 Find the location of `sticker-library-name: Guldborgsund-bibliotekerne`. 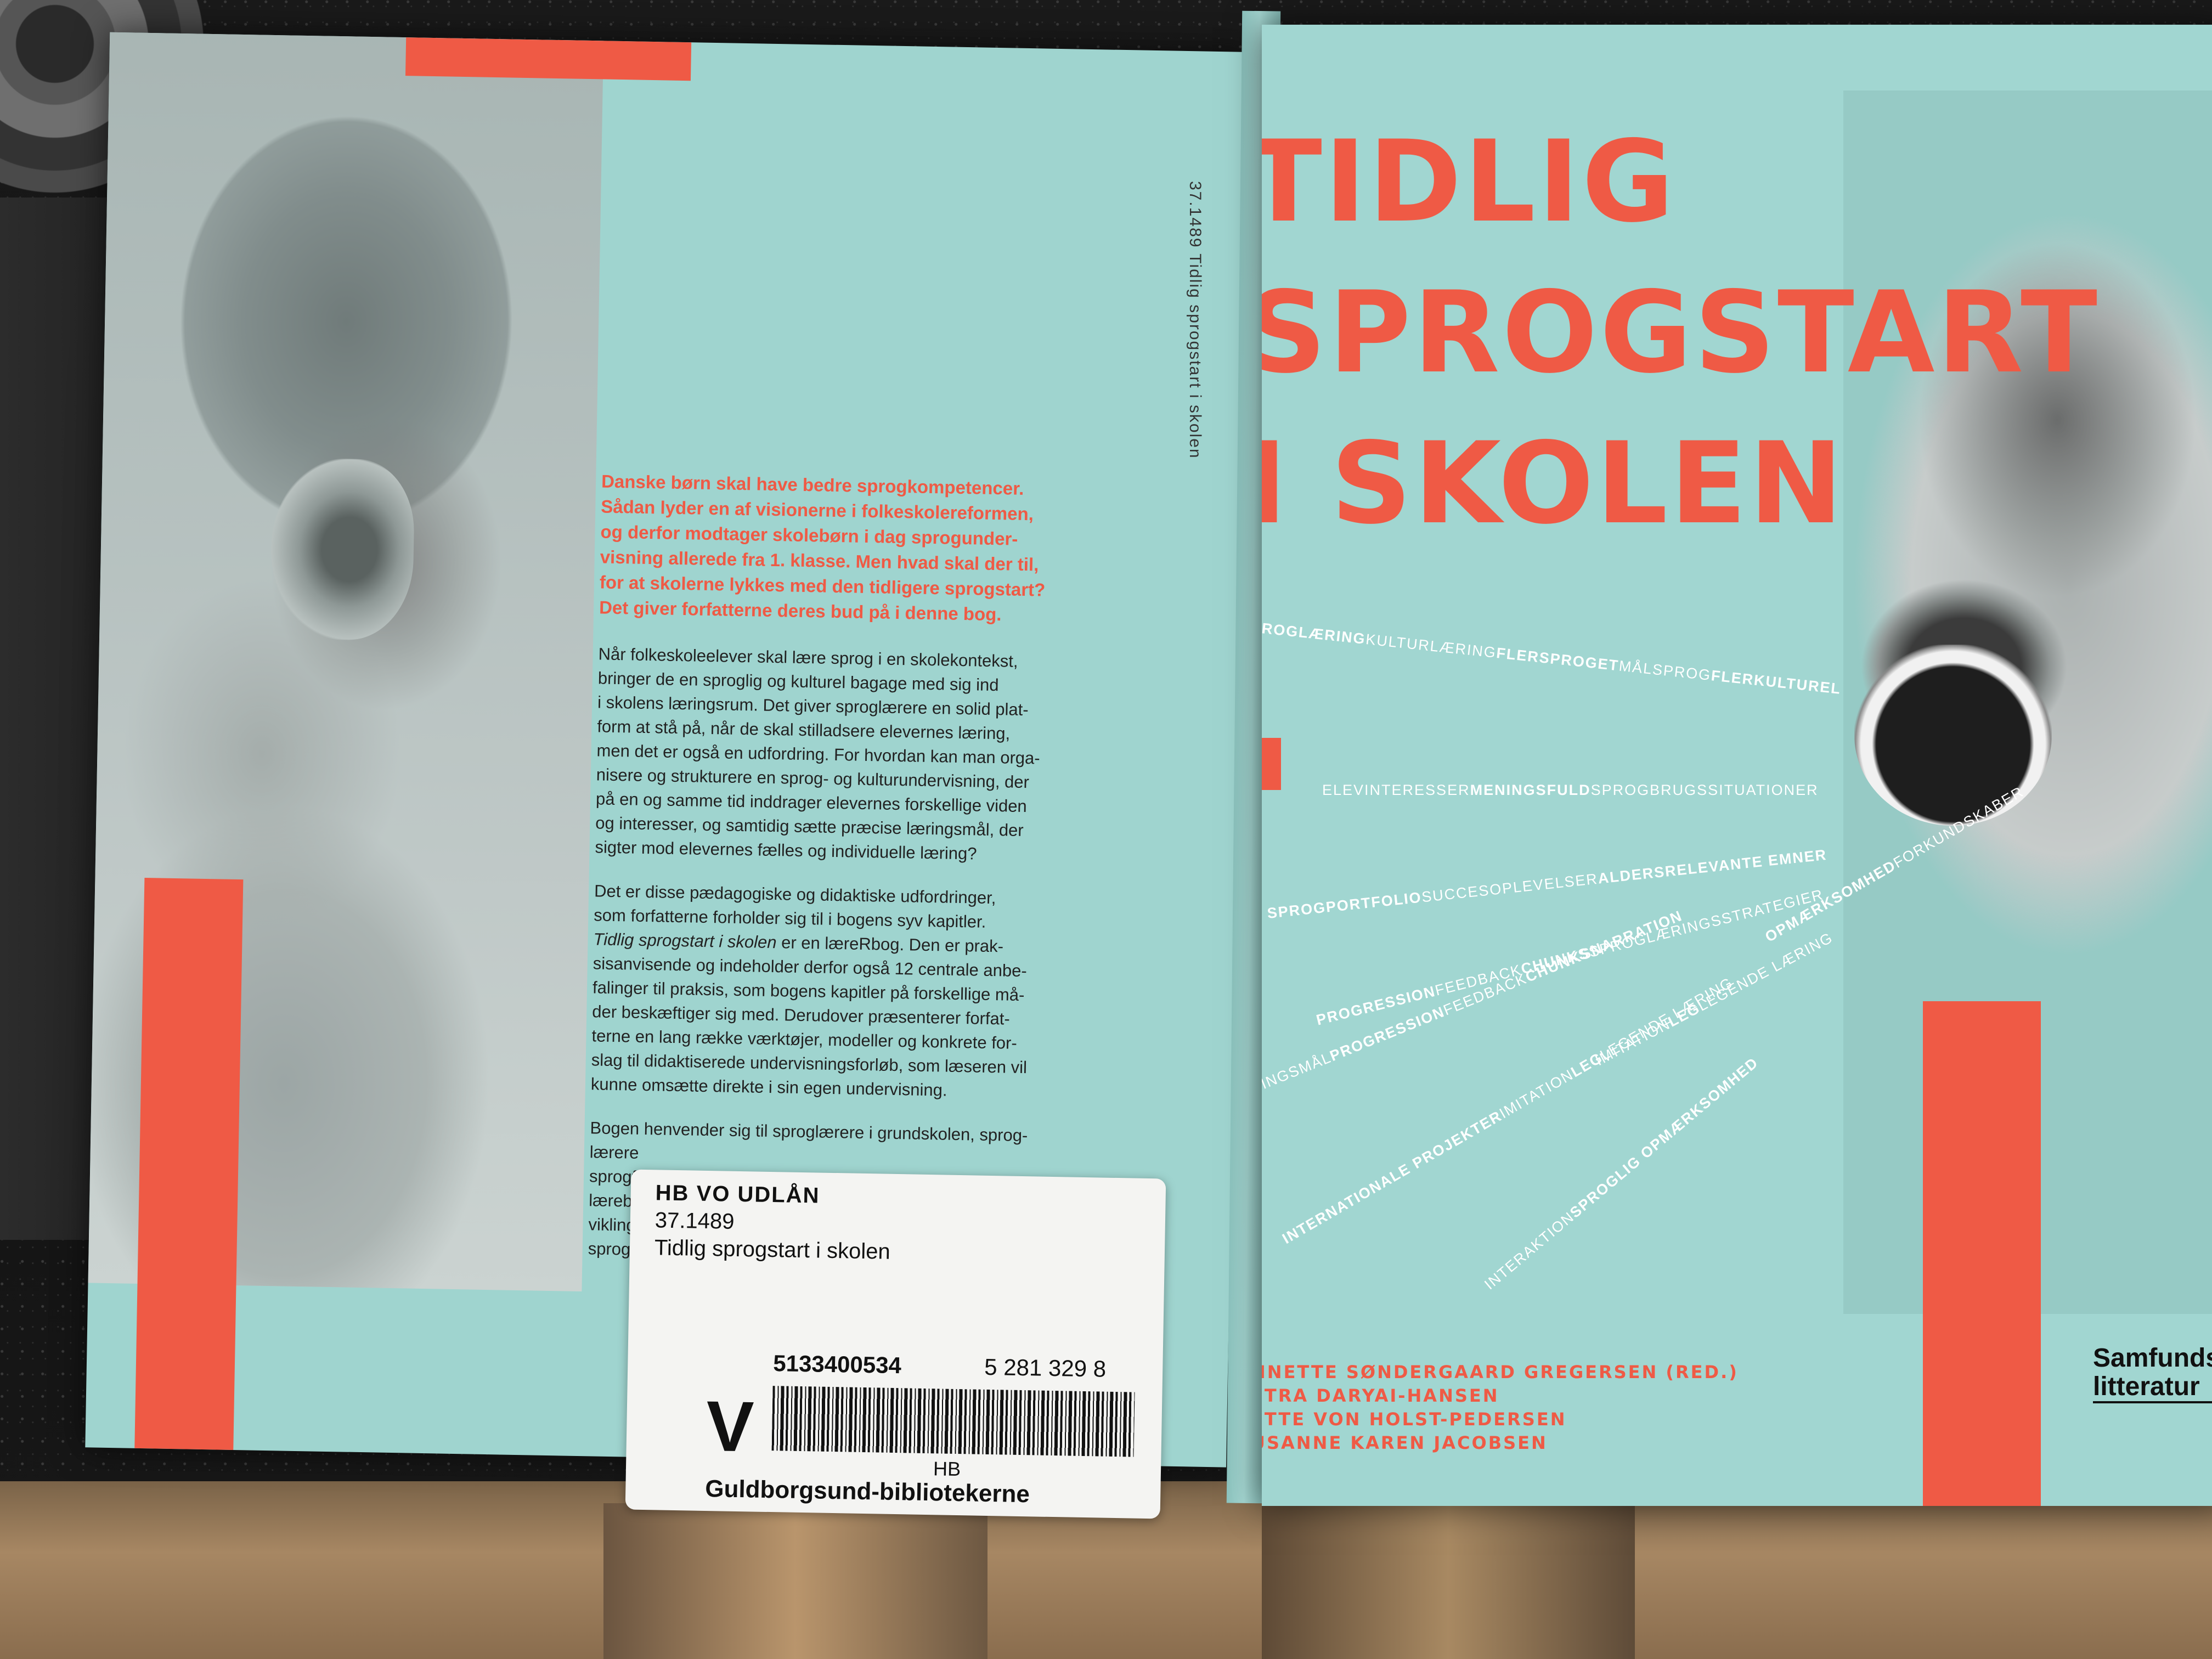

sticker-library-name: Guldborgsund-bibliotekerne is located at coordinates (867, 1492).